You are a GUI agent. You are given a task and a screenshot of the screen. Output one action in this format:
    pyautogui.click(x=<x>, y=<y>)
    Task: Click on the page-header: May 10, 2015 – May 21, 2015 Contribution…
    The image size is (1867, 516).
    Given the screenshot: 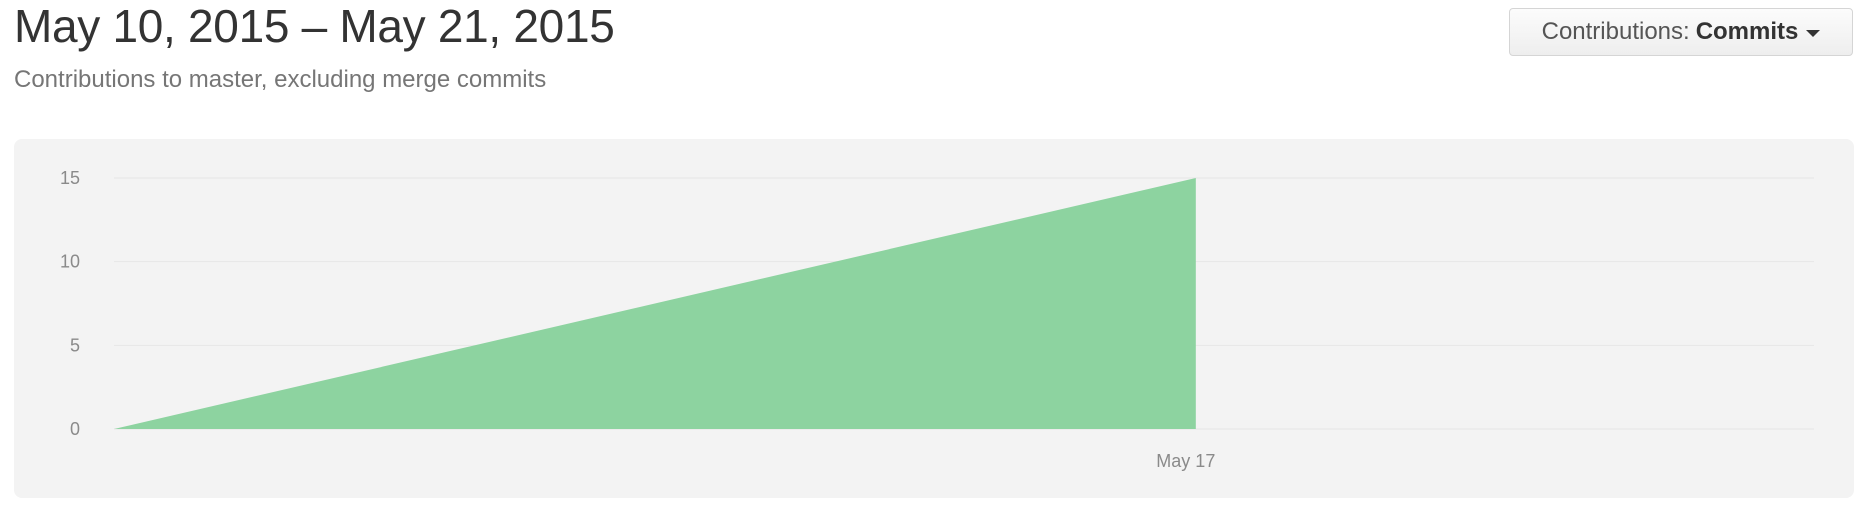 What is the action you would take?
    pyautogui.click(x=314, y=47)
    